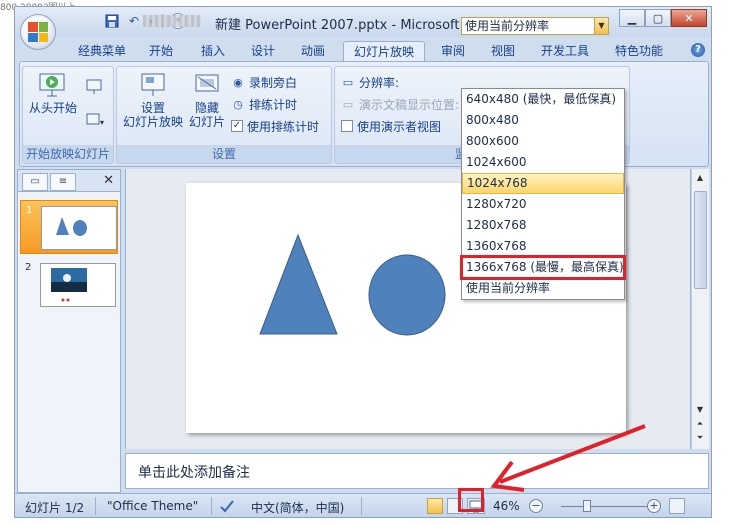 Image resolution: width=730 pixels, height=525 pixels. Describe the element at coordinates (28, 267) in the screenshot. I see `slide-number: 2` at that location.